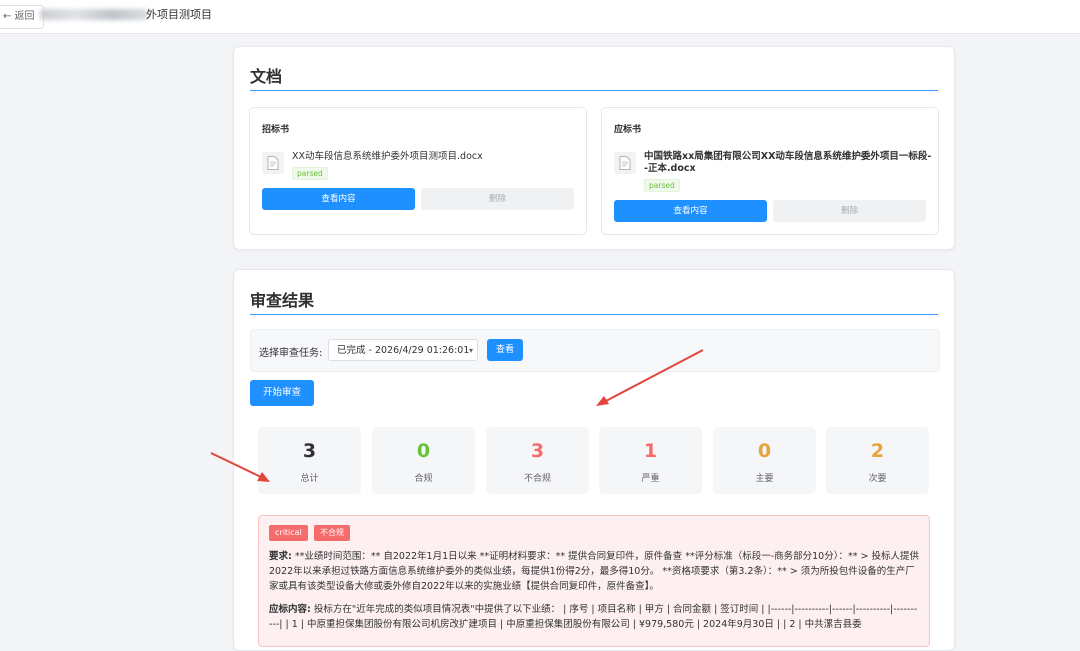  Describe the element at coordinates (309, 479) in the screenshot. I see `stat-total-label: 总计` at that location.